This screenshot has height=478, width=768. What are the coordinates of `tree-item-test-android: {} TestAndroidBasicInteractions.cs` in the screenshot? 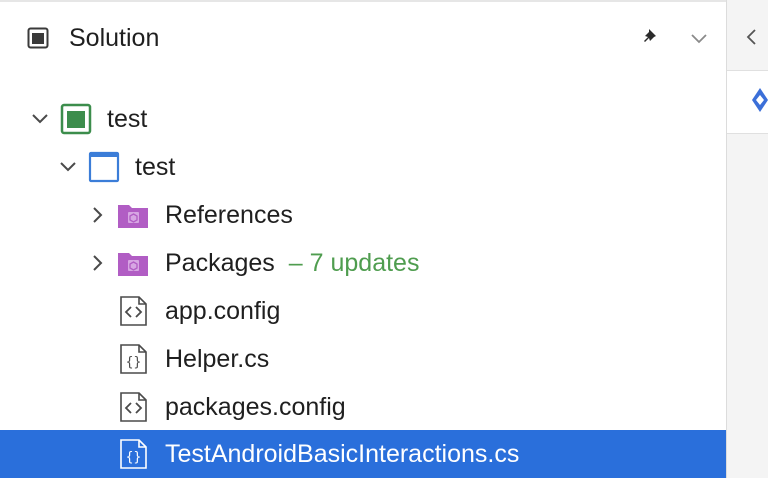 It's located at (363, 454).